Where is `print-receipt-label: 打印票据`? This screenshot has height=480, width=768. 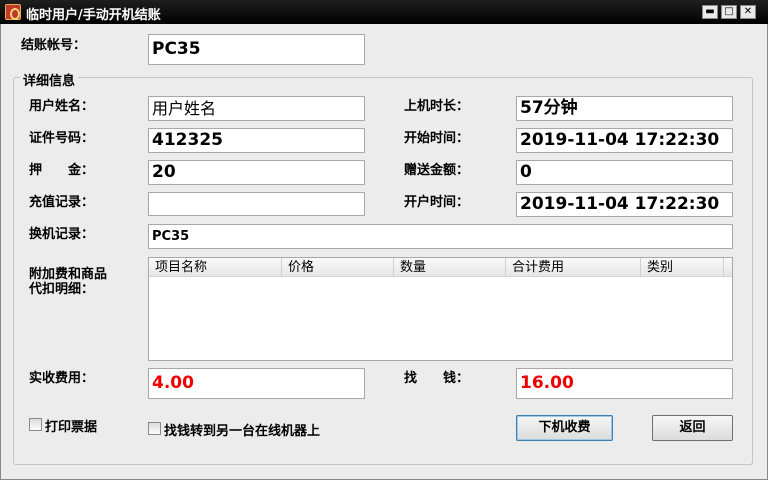 print-receipt-label: 打印票据 is located at coordinates (71, 425).